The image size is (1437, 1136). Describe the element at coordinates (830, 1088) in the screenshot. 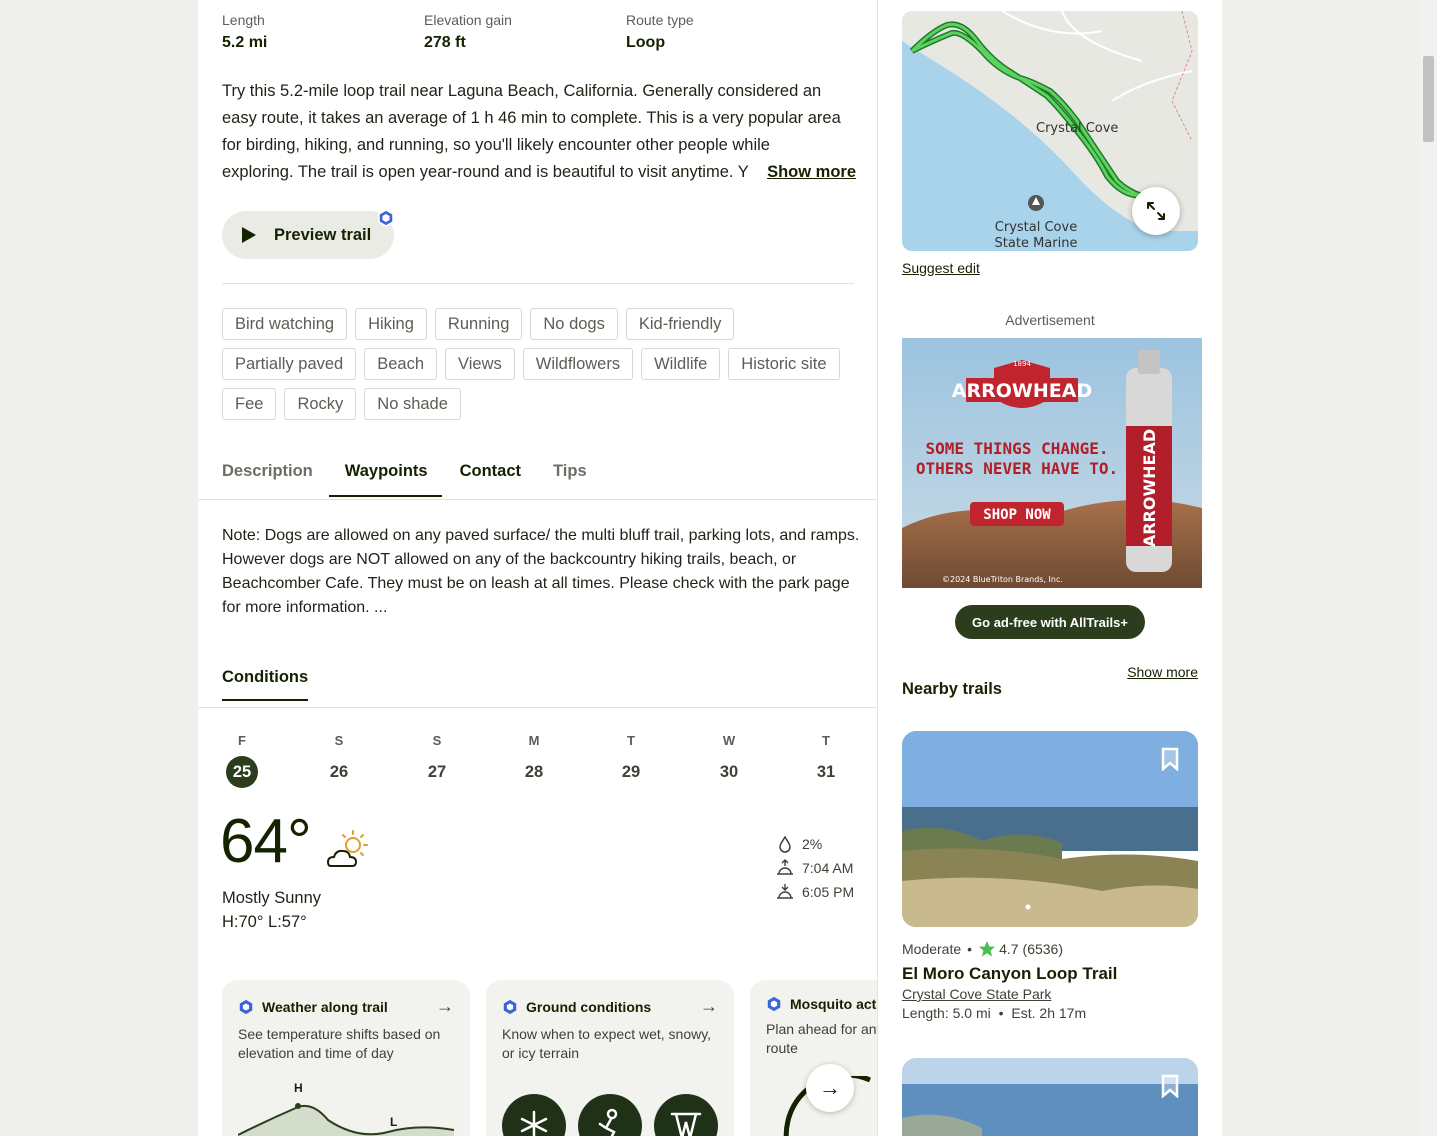

I see `cards-next-button: →` at that location.